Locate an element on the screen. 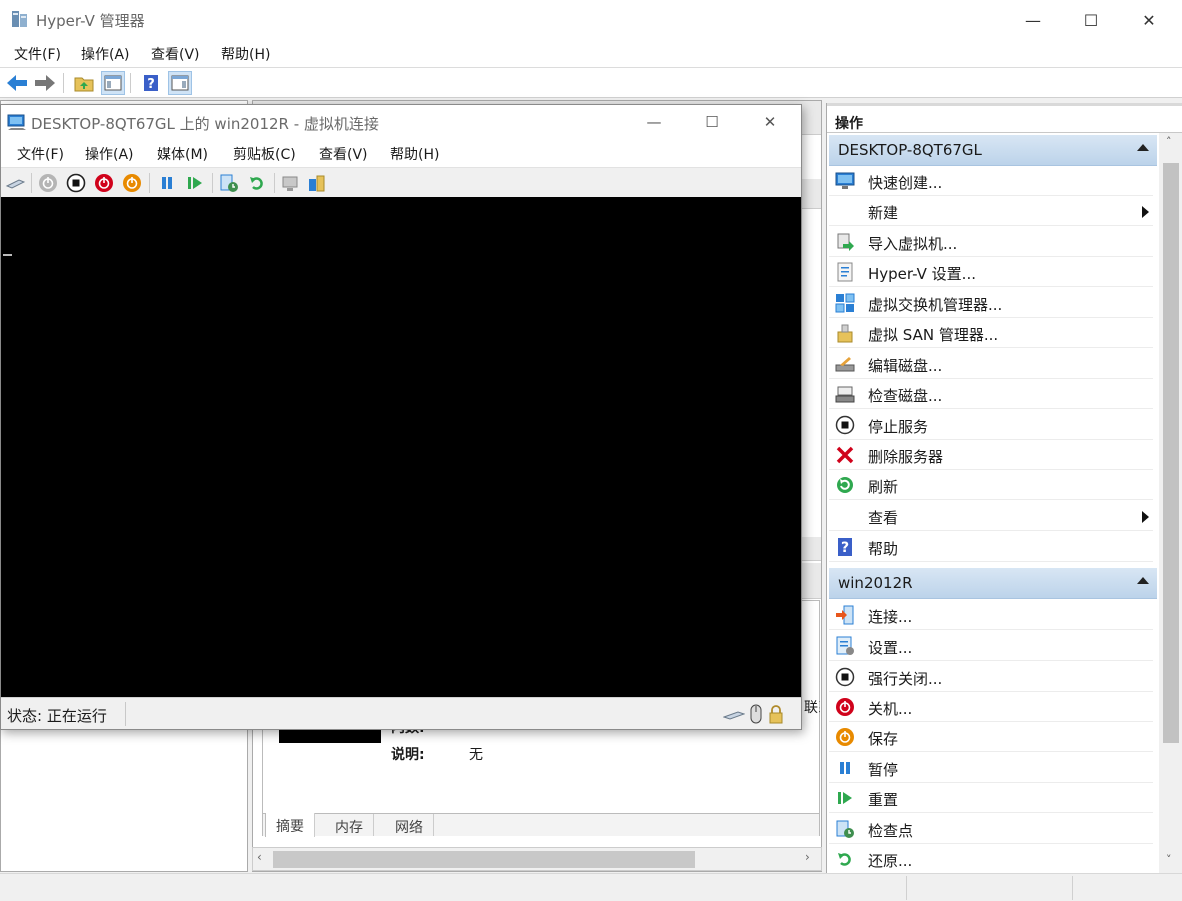  help-toolbar-button: ? is located at coordinates (151, 83).